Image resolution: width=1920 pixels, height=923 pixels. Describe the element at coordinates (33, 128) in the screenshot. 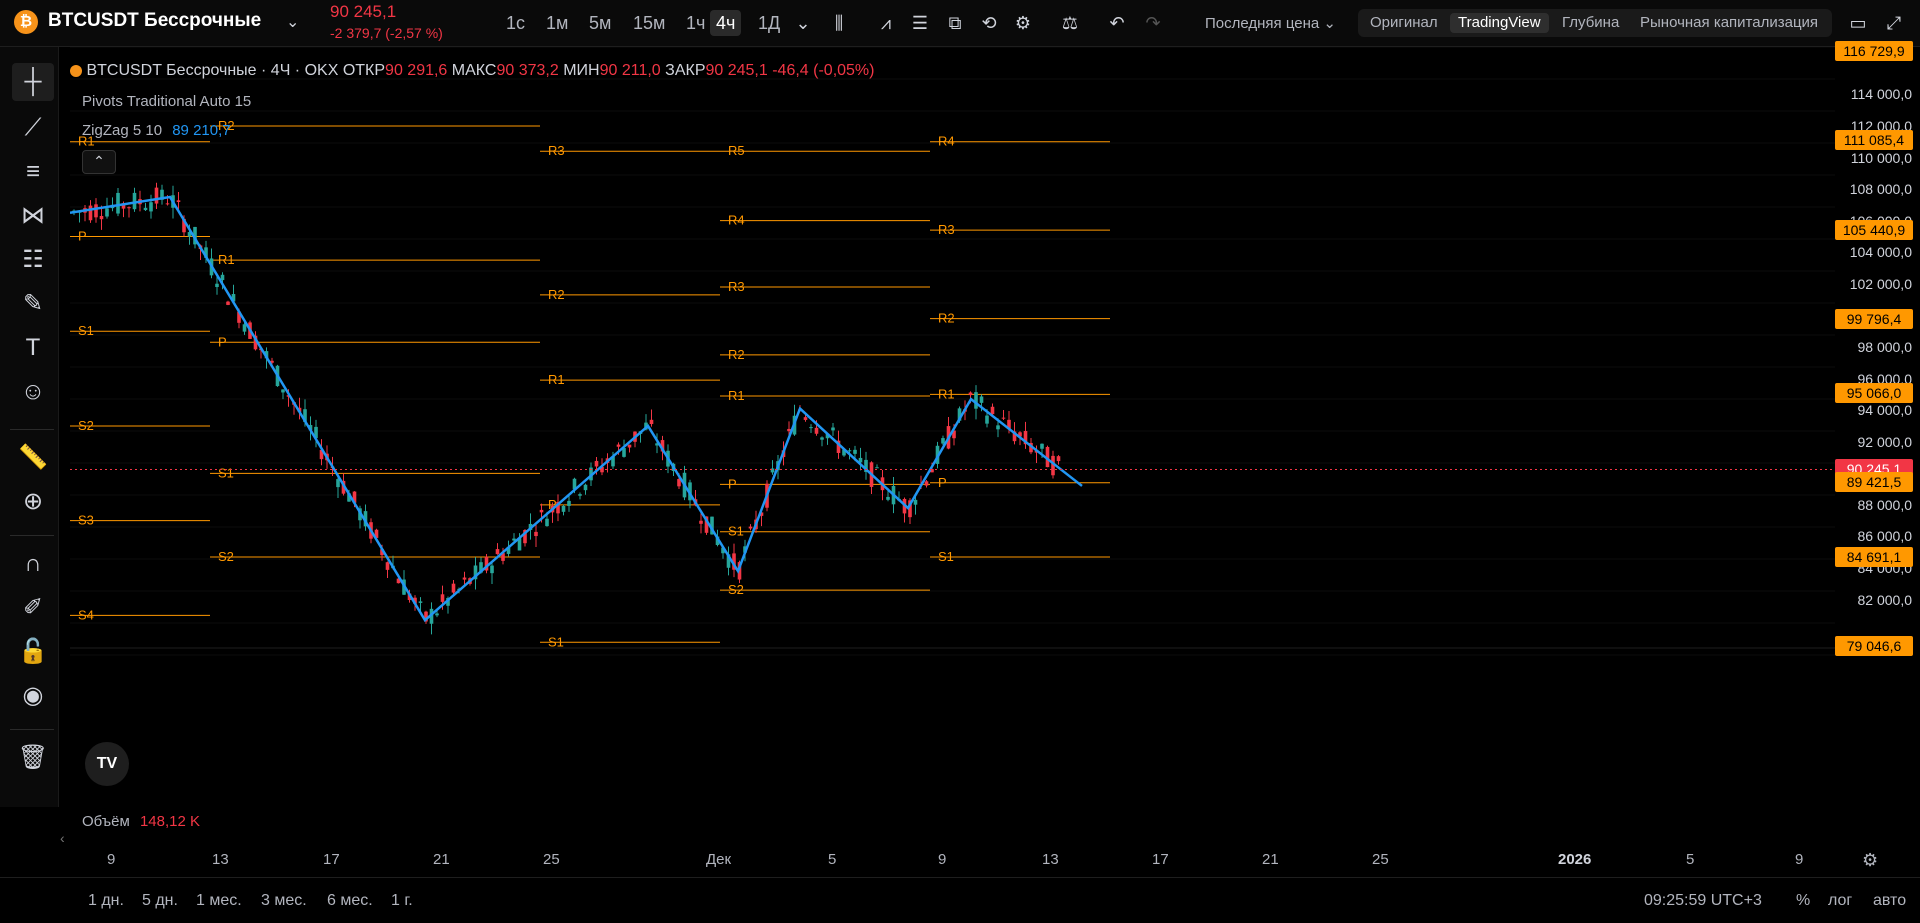

I see `trendline-icon: ⟋` at that location.